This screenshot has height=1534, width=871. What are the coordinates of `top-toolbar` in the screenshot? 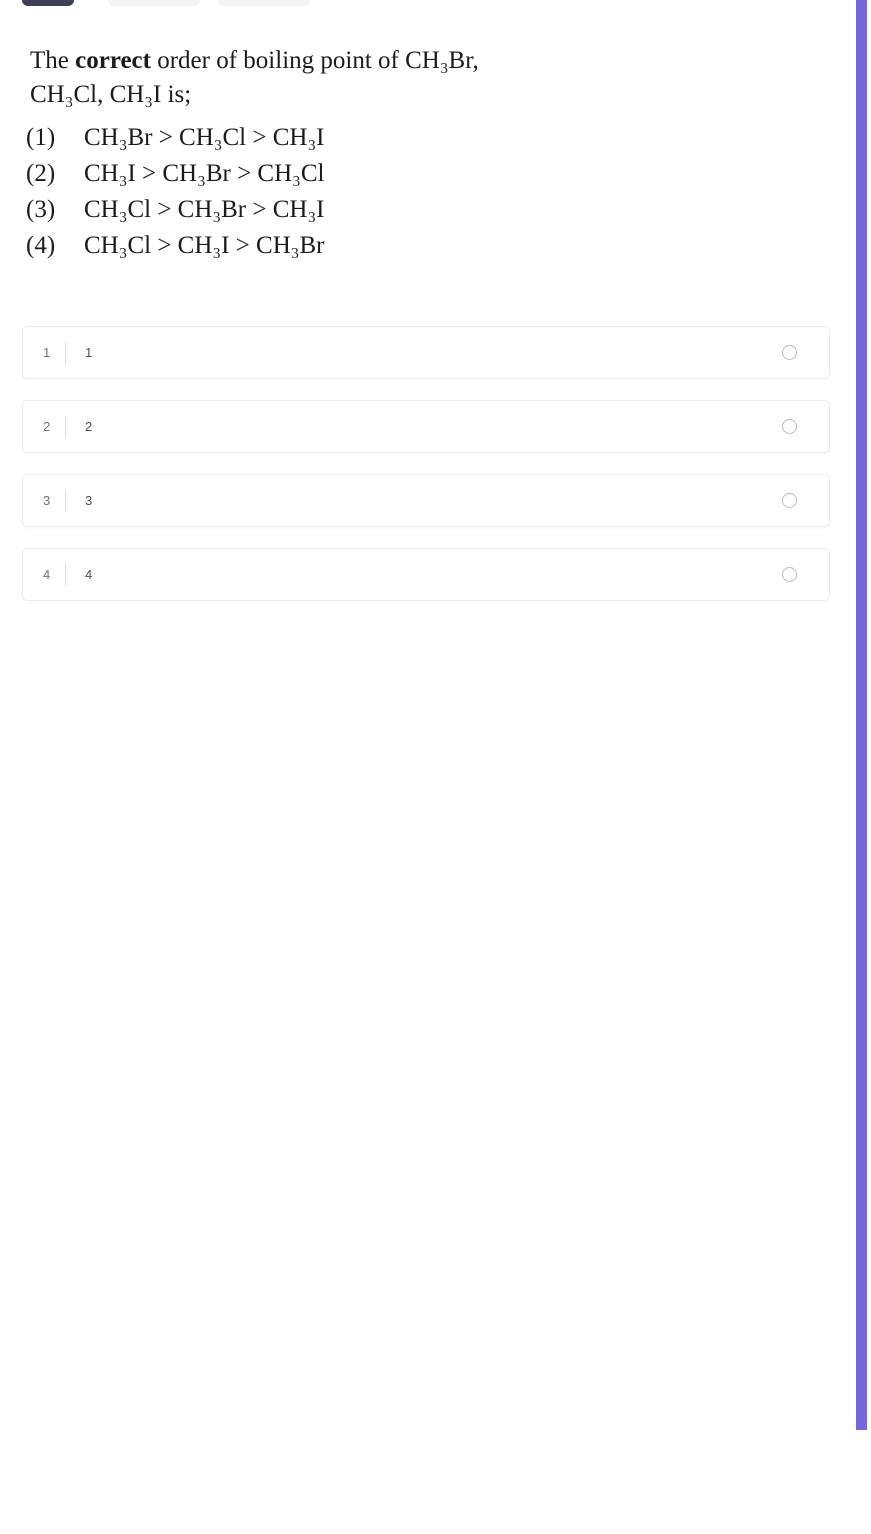 It's located at (435, 3).